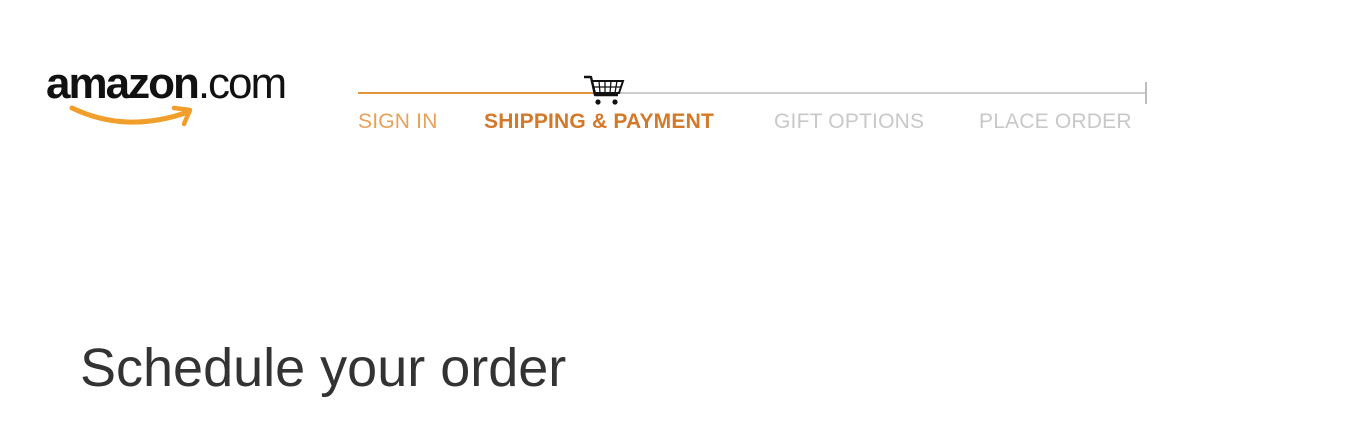  Describe the element at coordinates (131, 116) in the screenshot. I see `smile-arrow-icon` at that location.